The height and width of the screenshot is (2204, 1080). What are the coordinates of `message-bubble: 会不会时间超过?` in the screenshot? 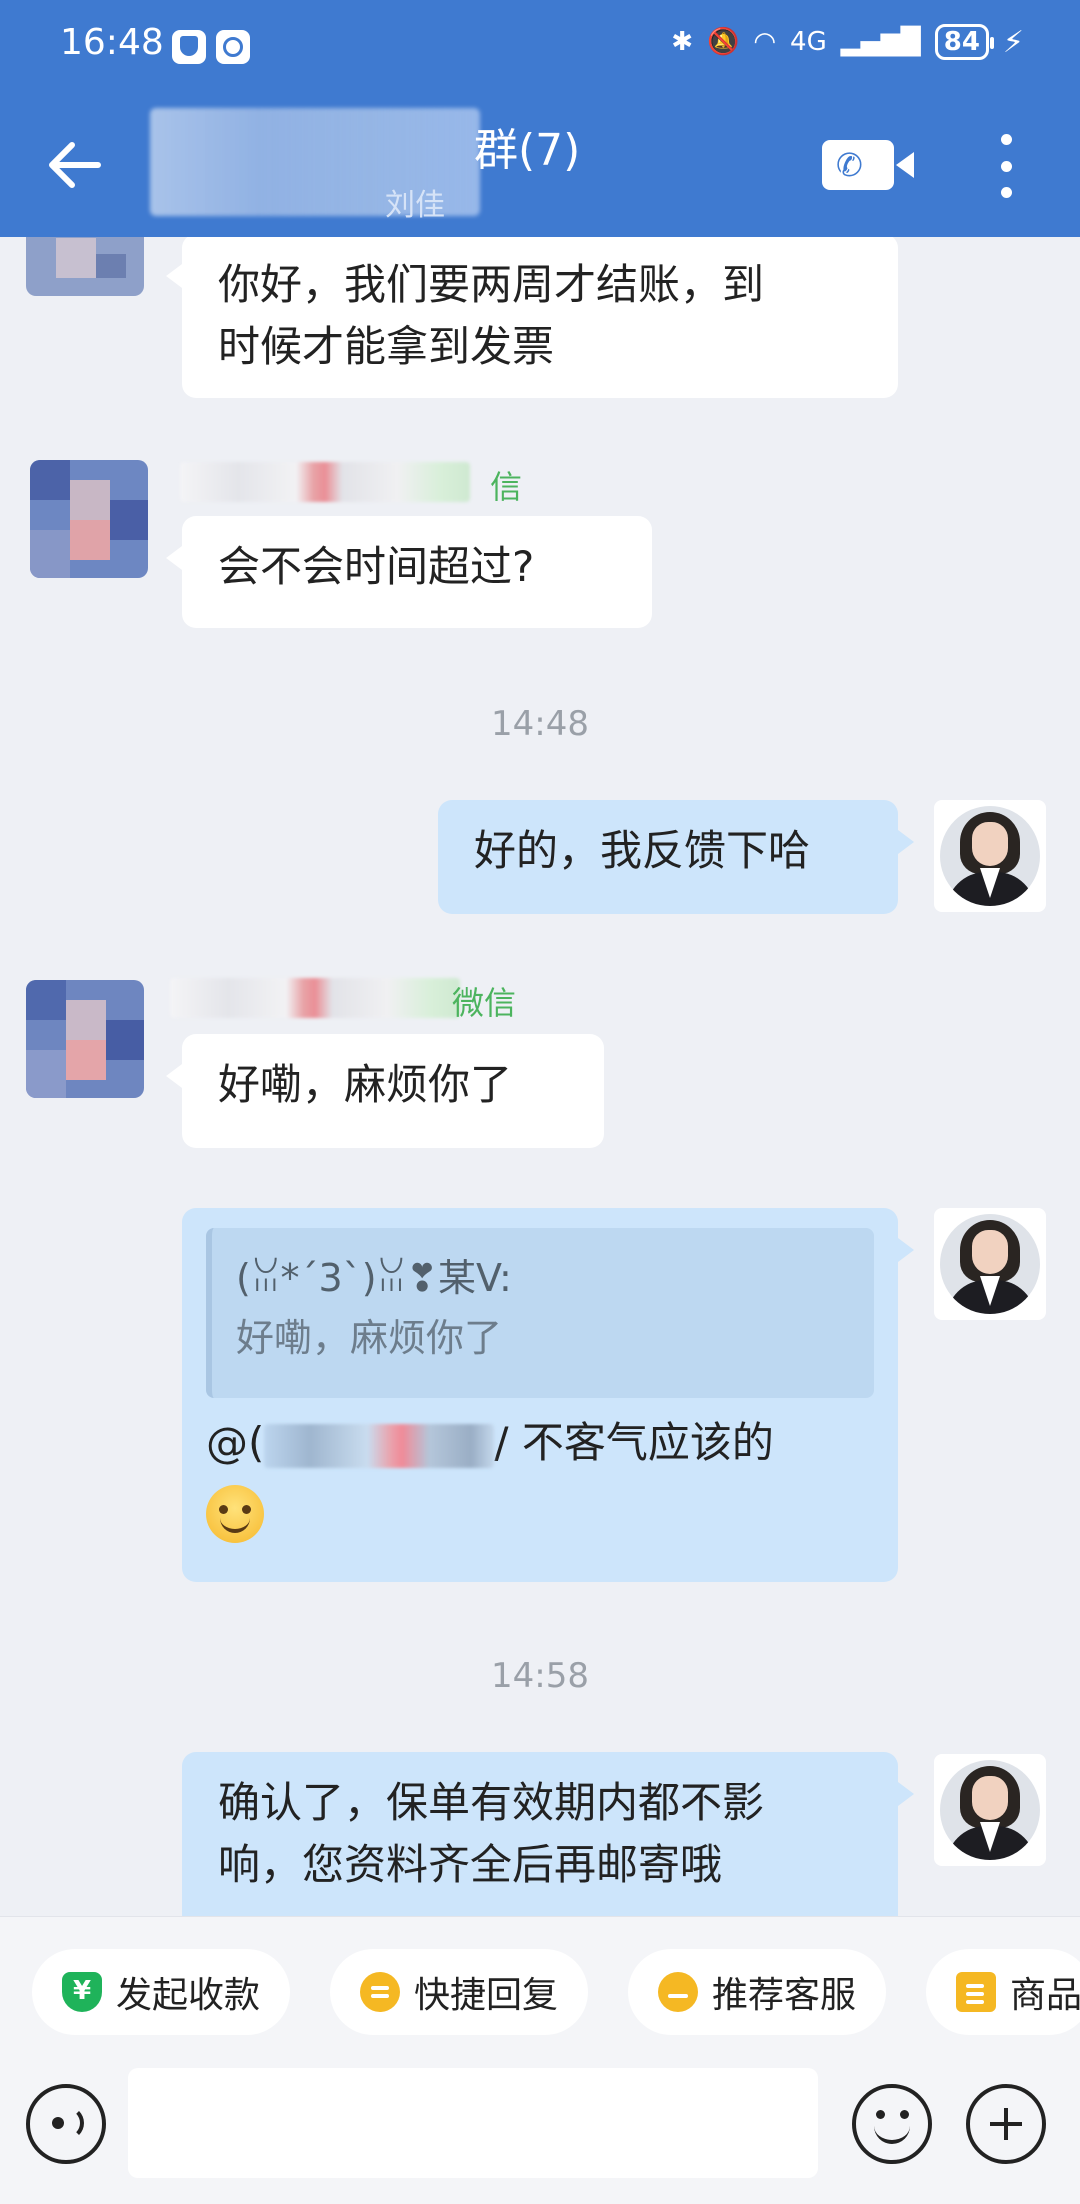 It's located at (409, 572).